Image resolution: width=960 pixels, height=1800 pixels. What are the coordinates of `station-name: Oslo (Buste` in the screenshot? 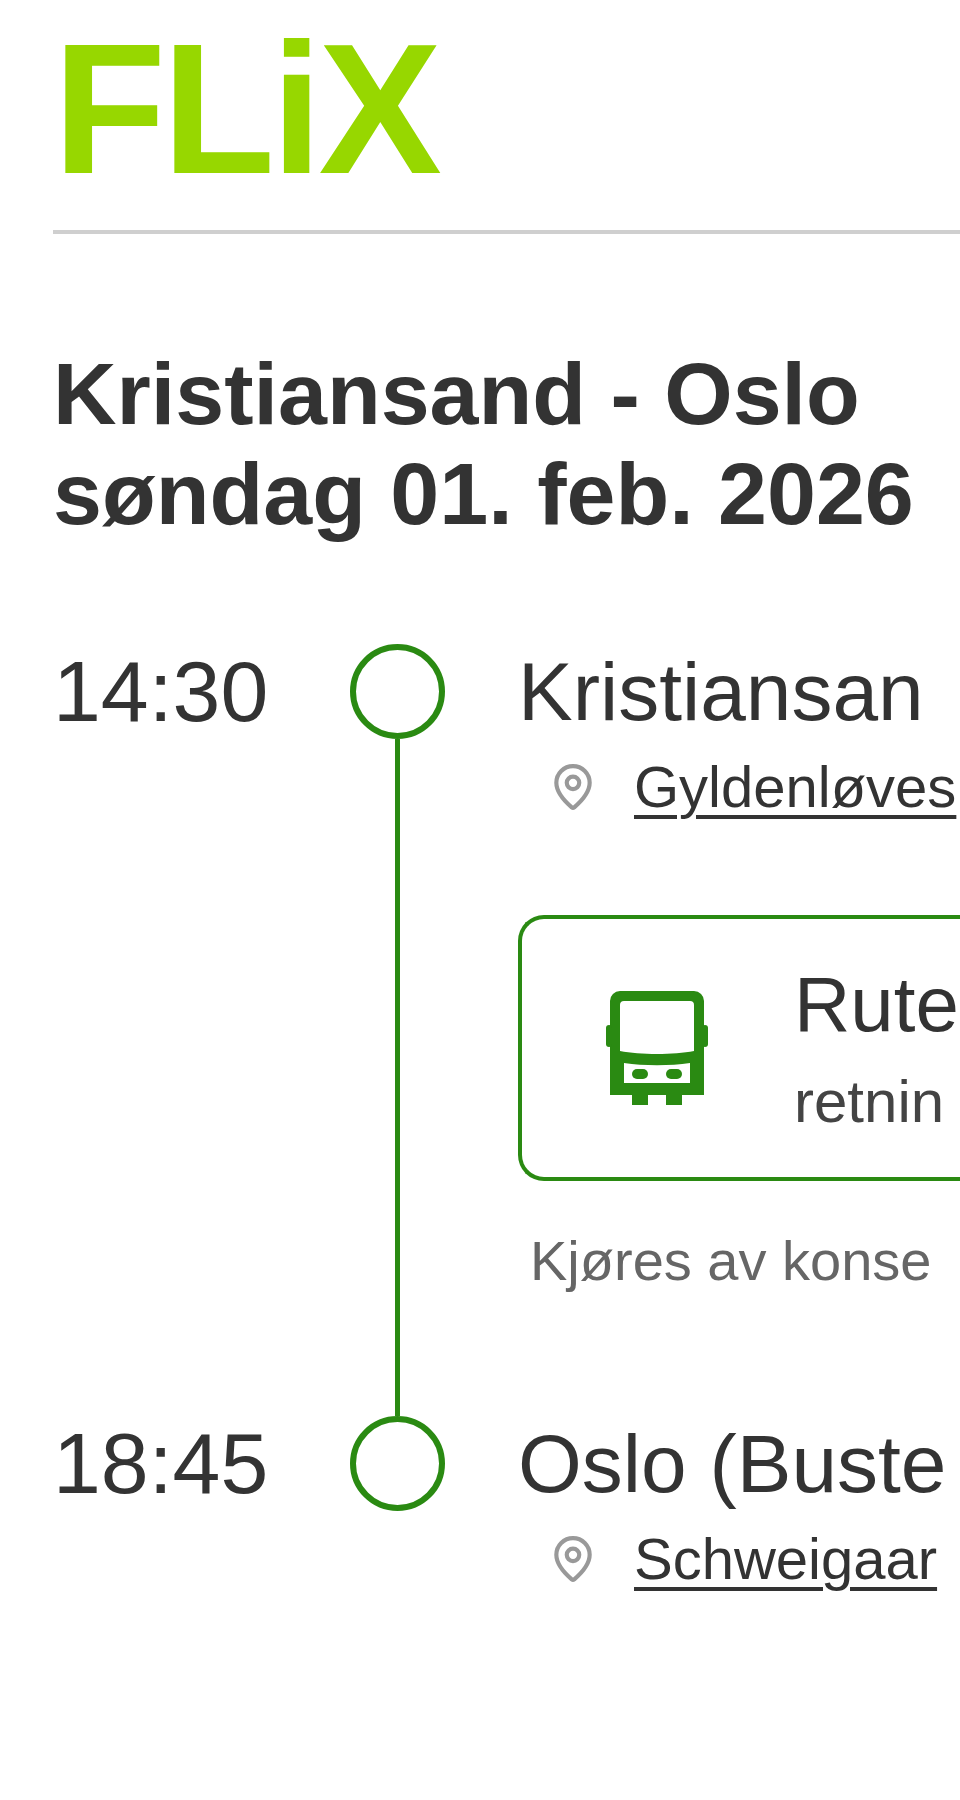 It's located at (732, 1464).